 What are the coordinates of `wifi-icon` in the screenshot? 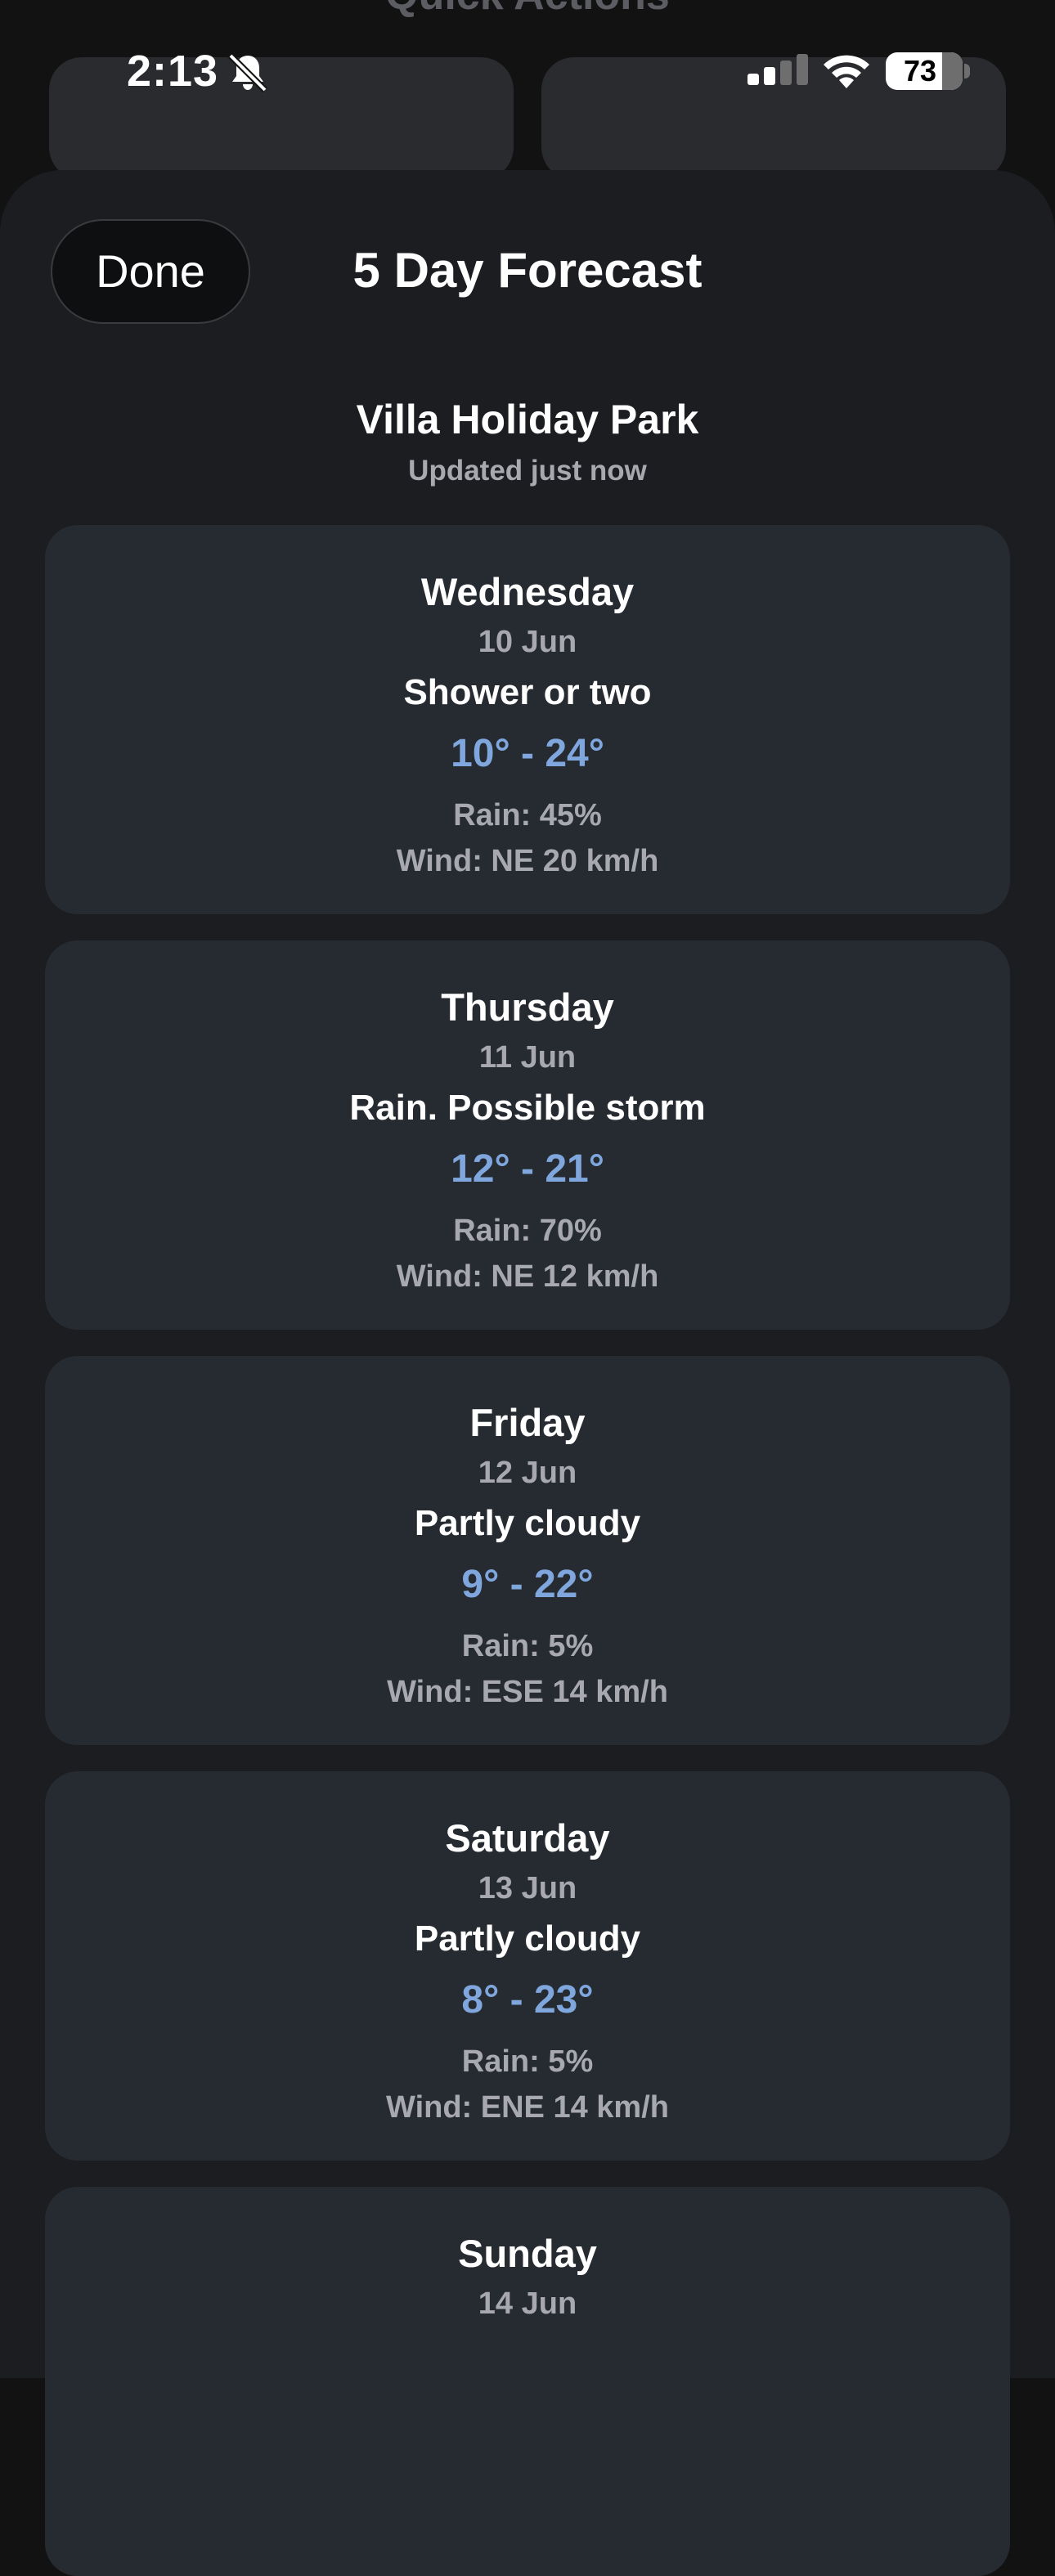 It's located at (846, 71).